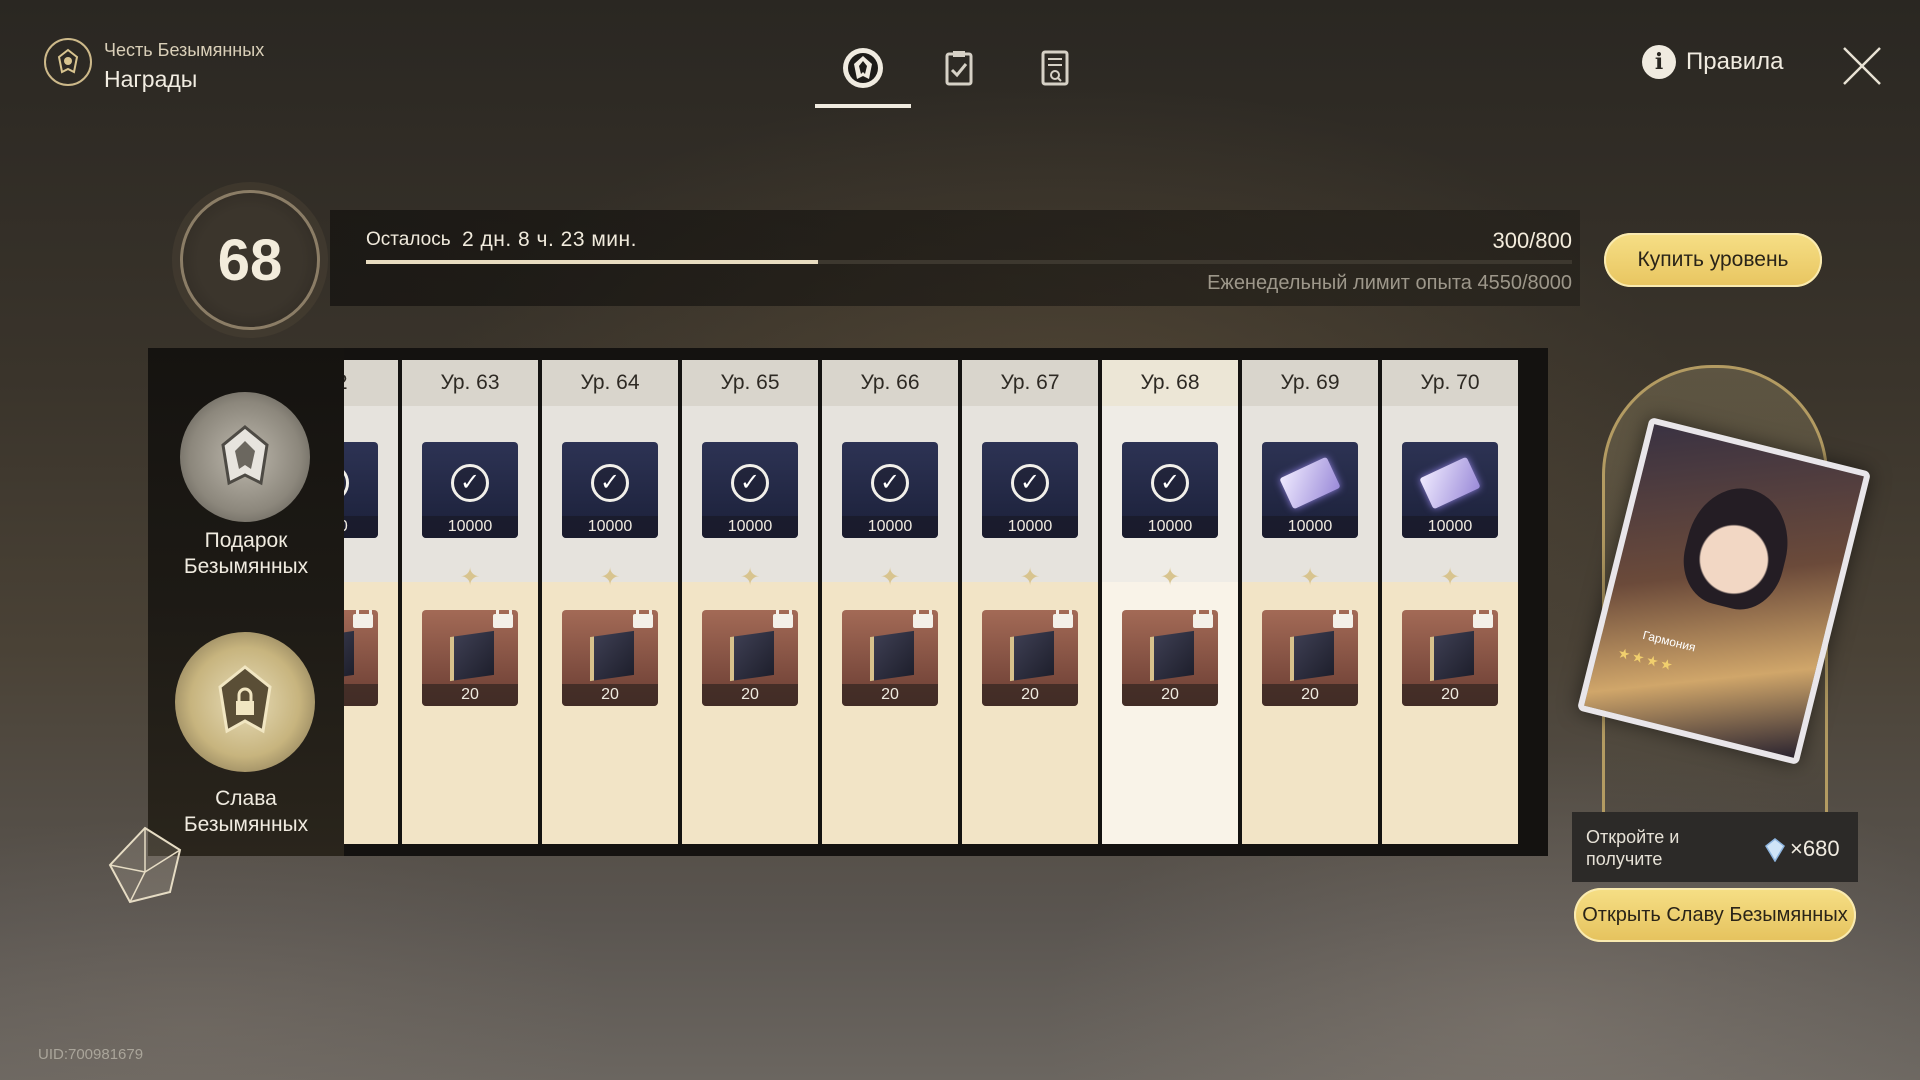 The height and width of the screenshot is (1080, 1920). I want to click on level-header: Ур. 69, so click(1310, 383).